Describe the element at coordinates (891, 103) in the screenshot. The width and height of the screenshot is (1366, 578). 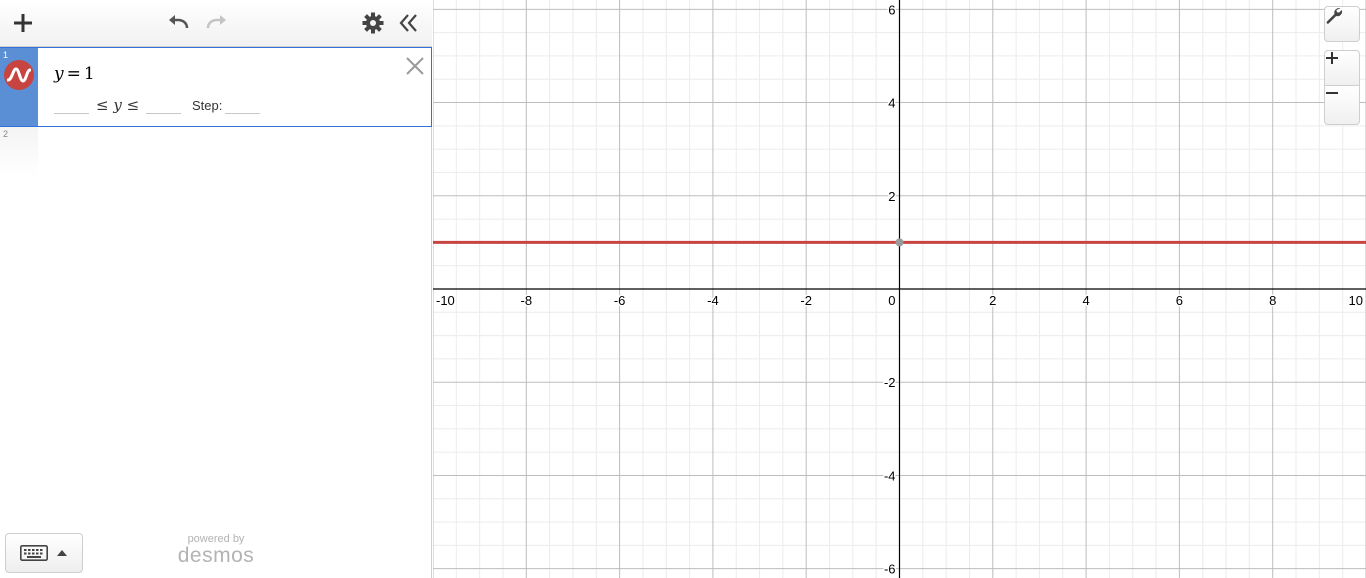
I see `y-tick-label: 4` at that location.